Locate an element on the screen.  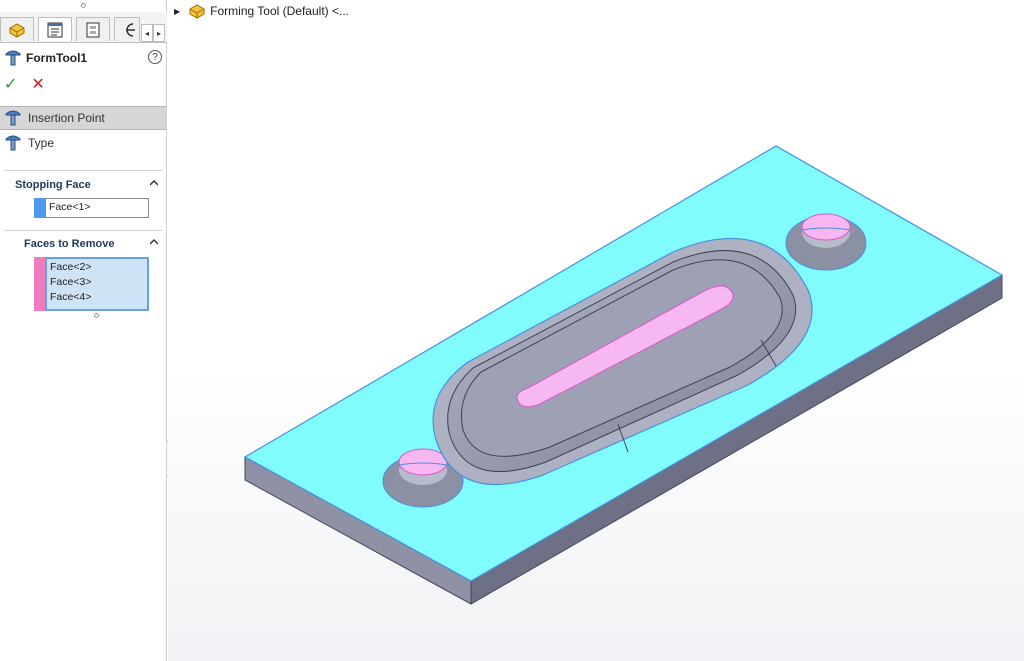
tab-configuration-manager is located at coordinates (93, 29).